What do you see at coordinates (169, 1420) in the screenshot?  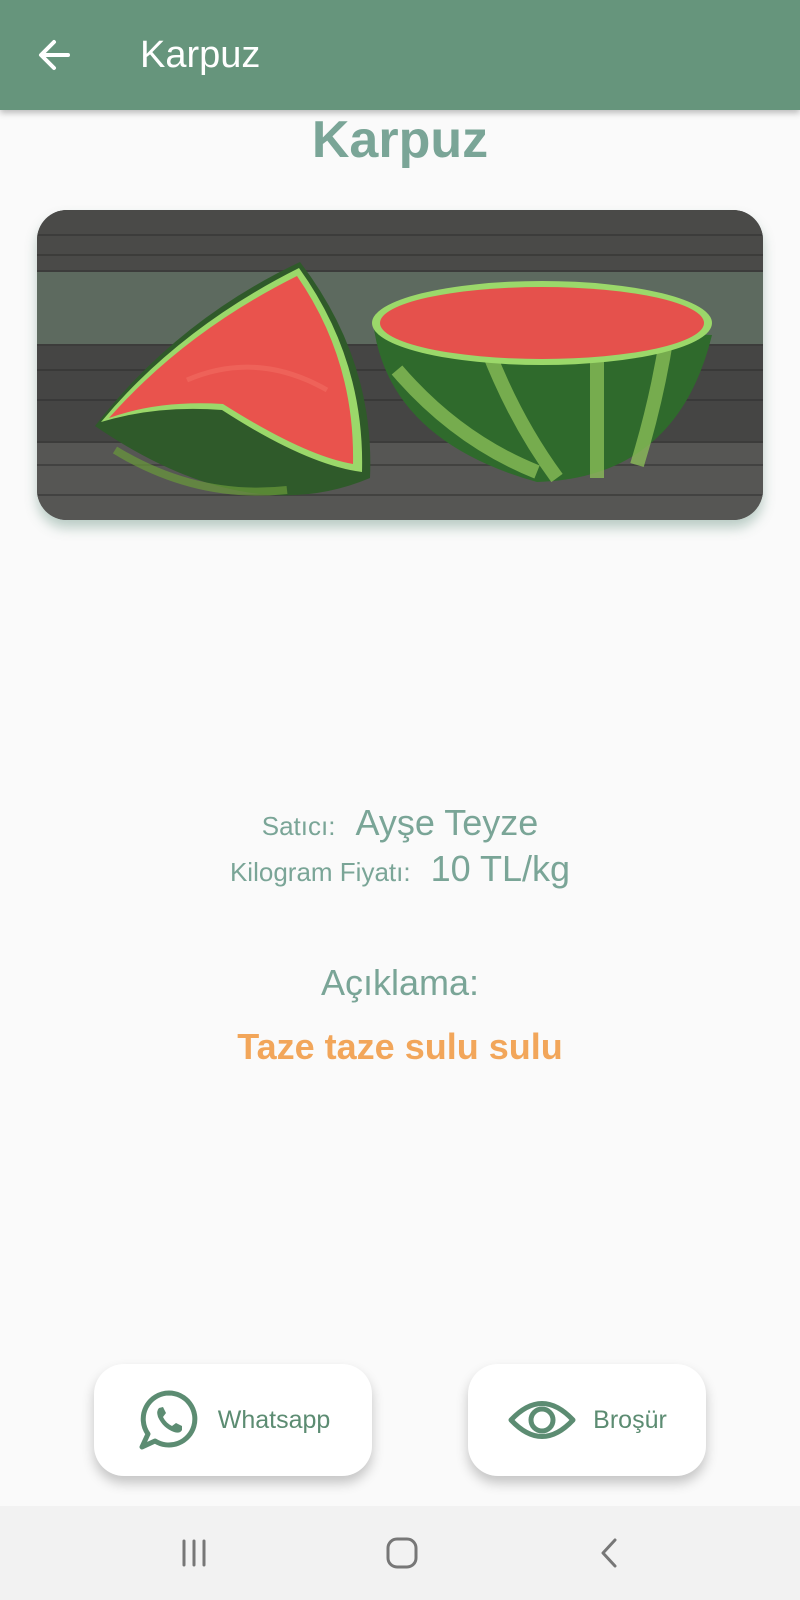 I see `whatsapp-icon` at bounding box center [169, 1420].